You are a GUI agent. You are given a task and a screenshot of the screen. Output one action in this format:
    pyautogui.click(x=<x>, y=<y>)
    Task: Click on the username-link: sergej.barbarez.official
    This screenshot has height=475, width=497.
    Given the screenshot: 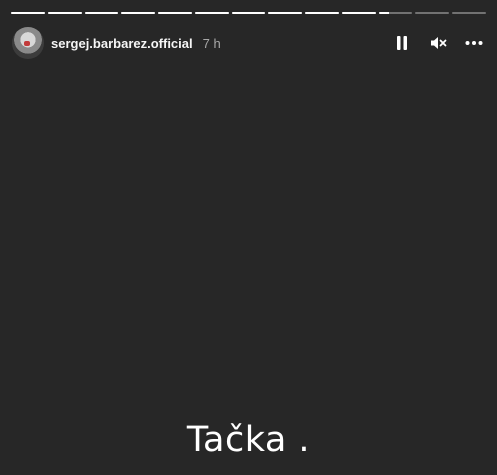 What is the action you would take?
    pyautogui.click(x=122, y=43)
    